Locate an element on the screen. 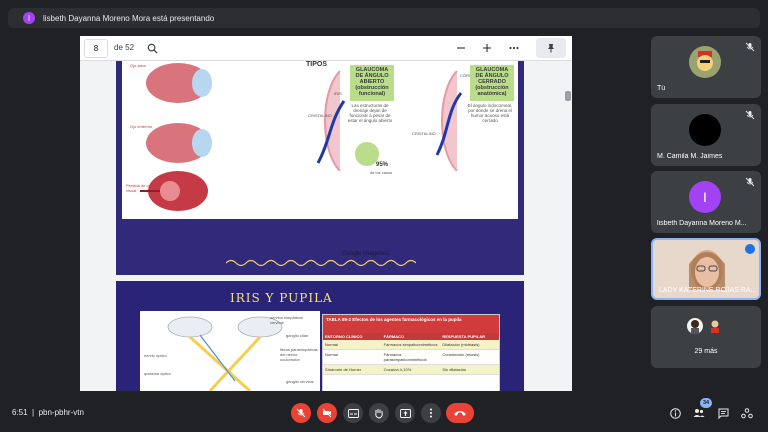 This screenshot has width=768, height=432. captions-button is located at coordinates (353, 413).